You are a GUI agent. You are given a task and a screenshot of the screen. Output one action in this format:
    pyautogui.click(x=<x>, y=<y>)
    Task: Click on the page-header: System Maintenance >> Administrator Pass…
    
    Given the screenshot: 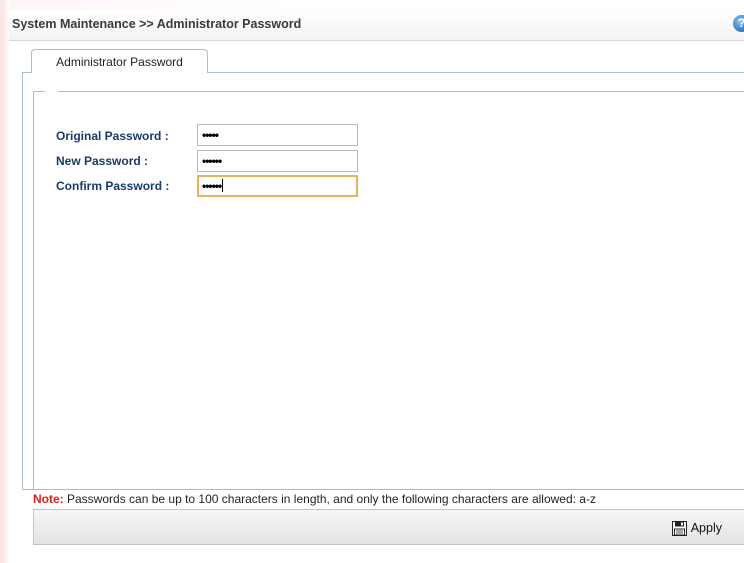 What is the action you would take?
    pyautogui.click(x=376, y=25)
    